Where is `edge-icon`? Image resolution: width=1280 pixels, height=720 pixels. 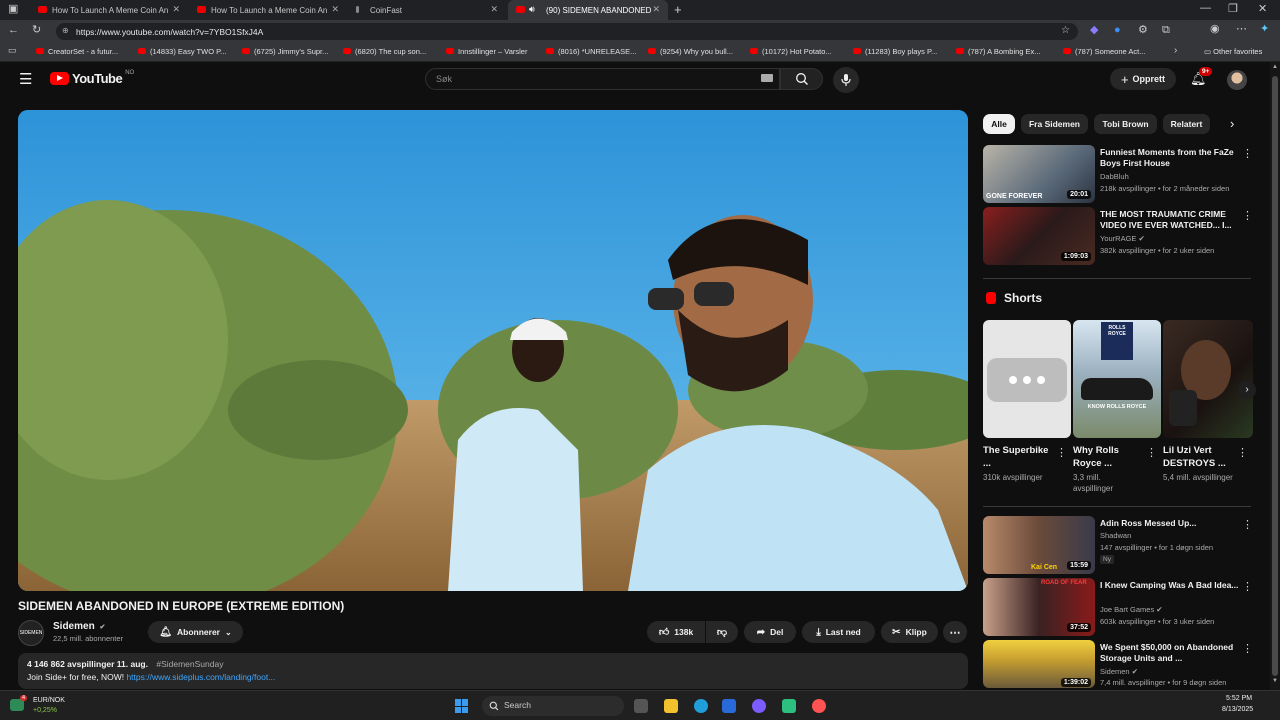 edge-icon is located at coordinates (701, 706).